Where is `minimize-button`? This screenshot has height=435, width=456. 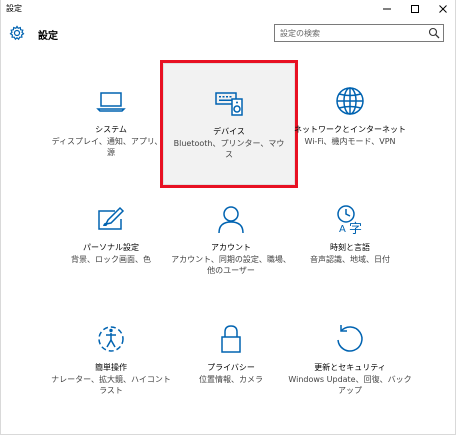 minimize-button is located at coordinates (387, 9).